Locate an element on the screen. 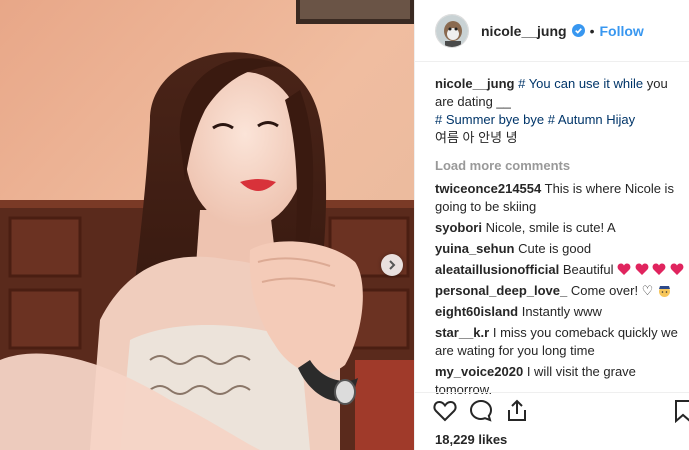 The image size is (689, 450). comment-text: Beautiful is located at coordinates (588, 269).